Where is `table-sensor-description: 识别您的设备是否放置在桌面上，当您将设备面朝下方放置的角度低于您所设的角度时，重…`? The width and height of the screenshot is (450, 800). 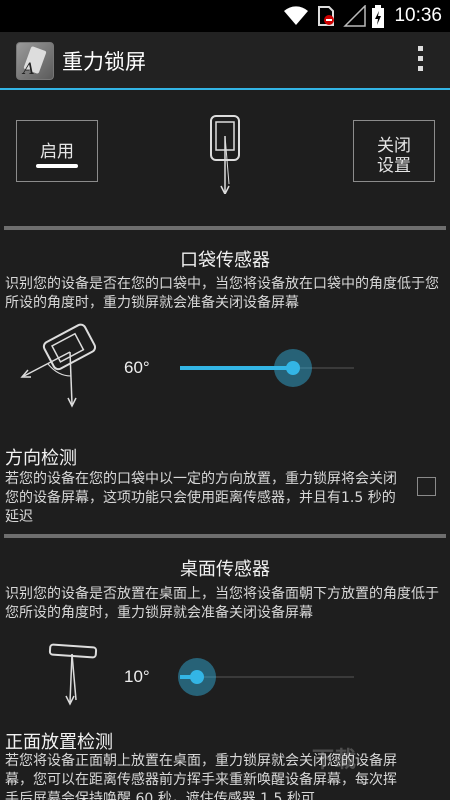
table-sensor-description: 识别您的设备是否放置在桌面上，当您将设备面朝下方放置的角度低于您所设的角度时，重… is located at coordinates (222, 603).